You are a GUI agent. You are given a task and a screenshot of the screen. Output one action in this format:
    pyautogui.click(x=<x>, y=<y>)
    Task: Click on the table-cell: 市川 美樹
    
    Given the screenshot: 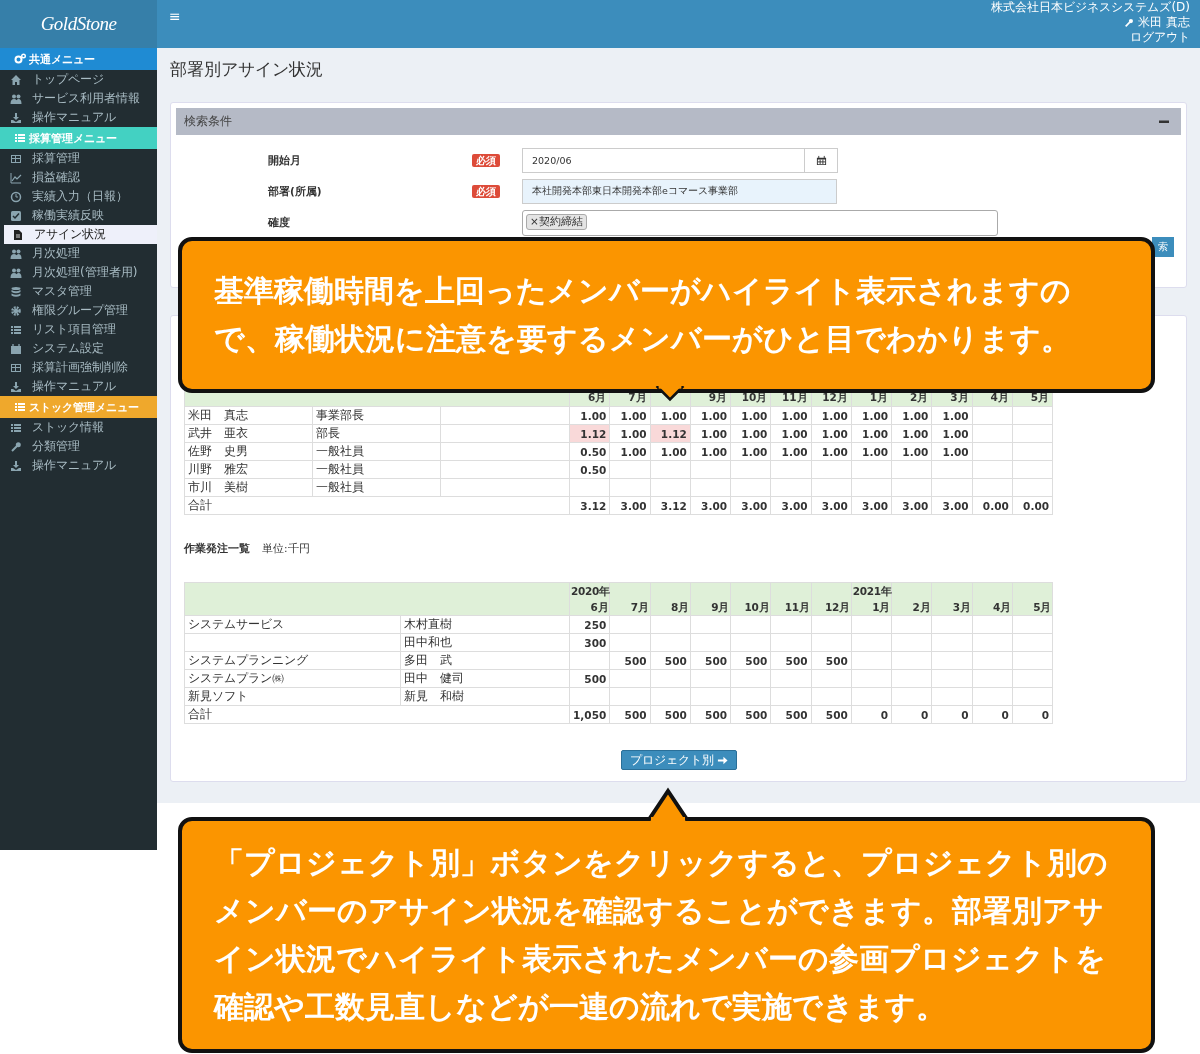 What is the action you would take?
    pyautogui.click(x=248, y=487)
    